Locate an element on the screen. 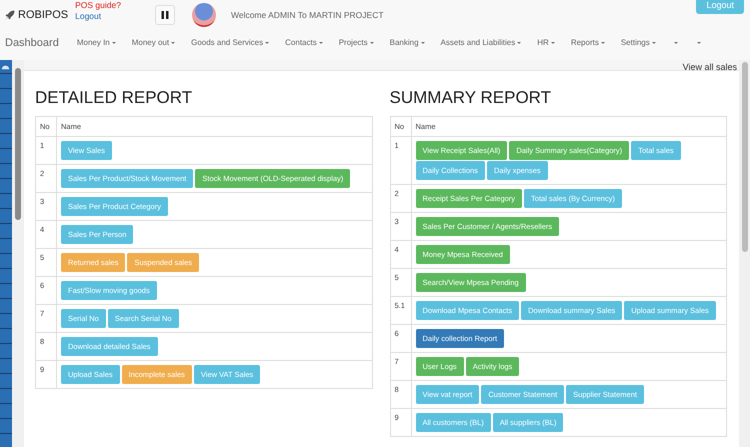 The width and height of the screenshot is (750, 447). logout-link: Logout is located at coordinates (98, 16).